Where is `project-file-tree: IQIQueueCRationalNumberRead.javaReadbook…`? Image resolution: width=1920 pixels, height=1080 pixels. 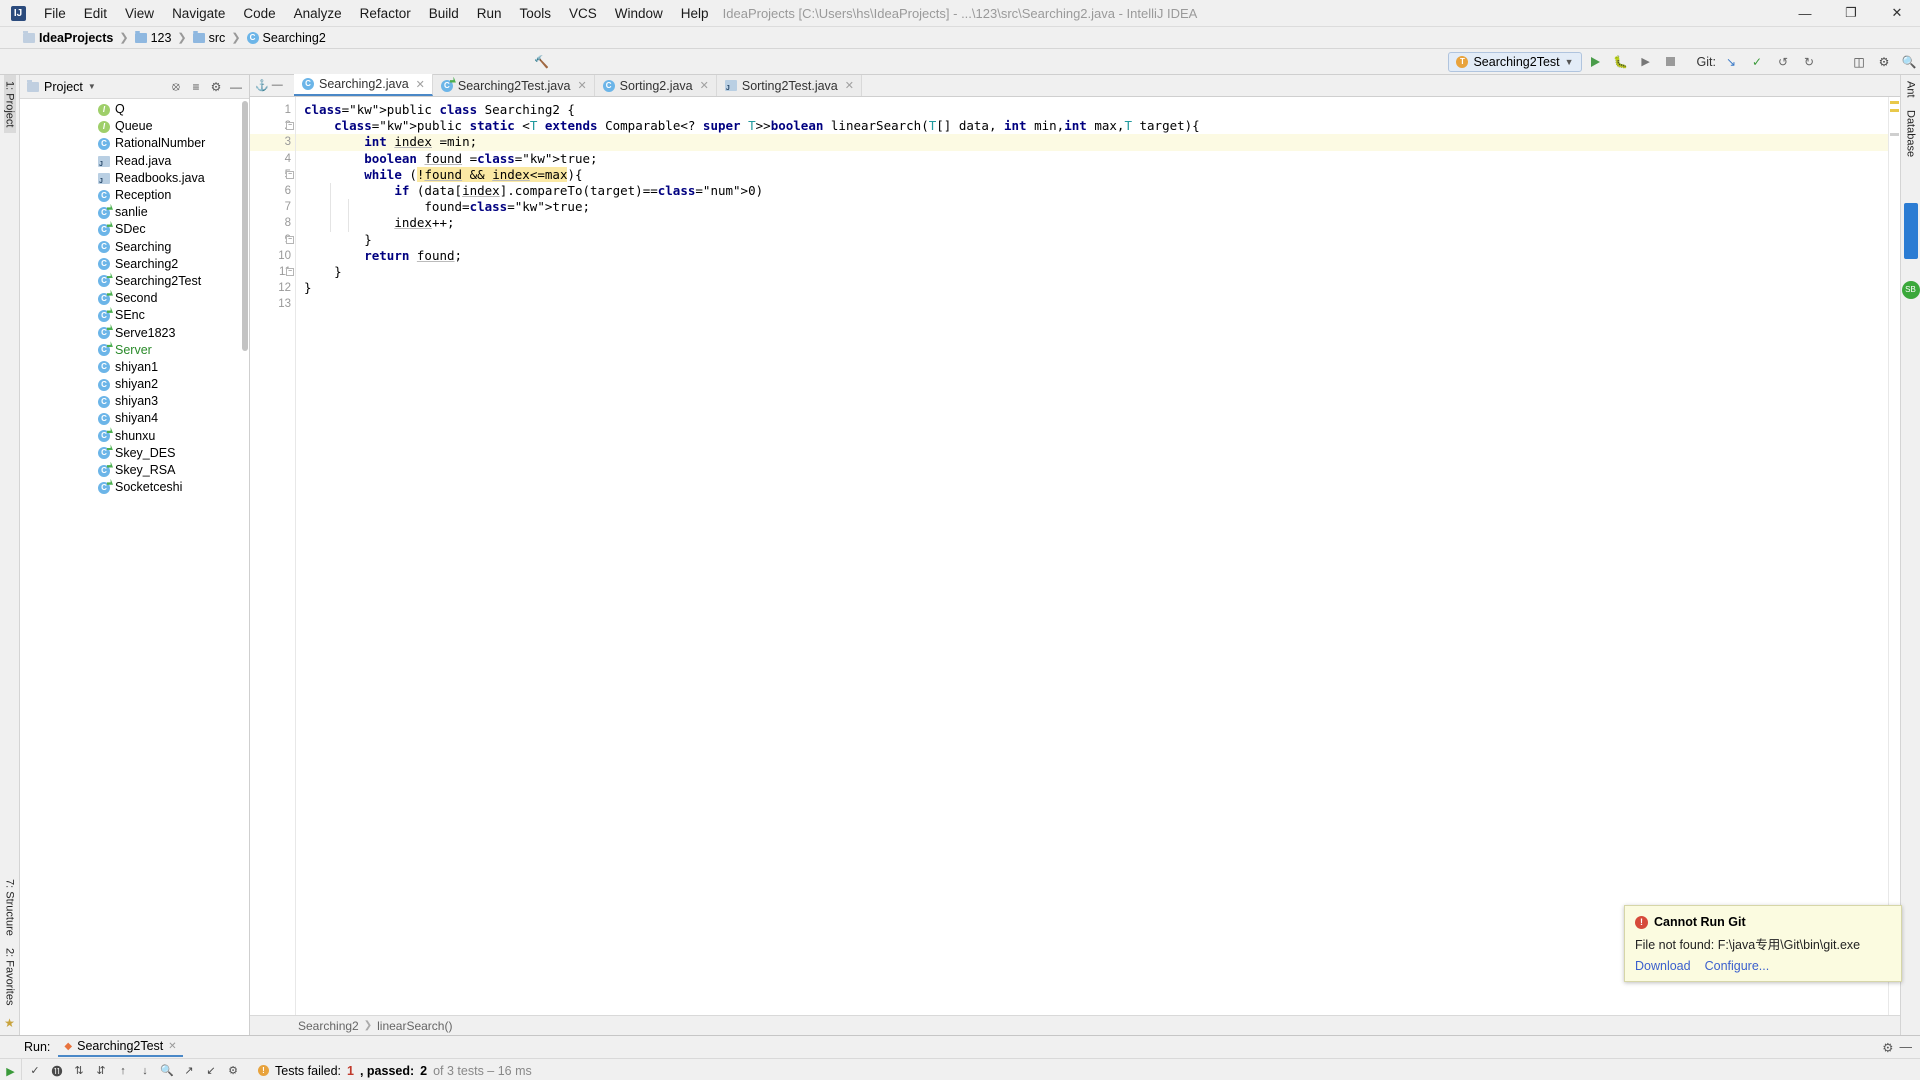
project-file-tree: IQIQueueCRationalNumberRead.javaReadbook… is located at coordinates (134, 567).